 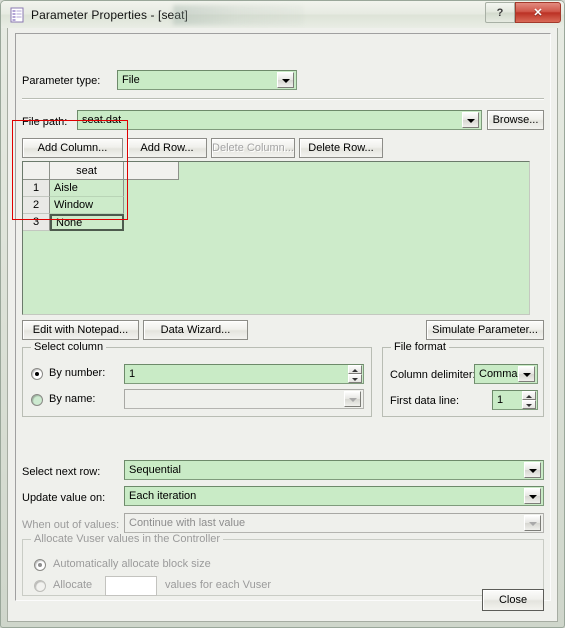 What do you see at coordinates (73, 585) in the screenshot?
I see `manual-allocate-label: Allocate` at bounding box center [73, 585].